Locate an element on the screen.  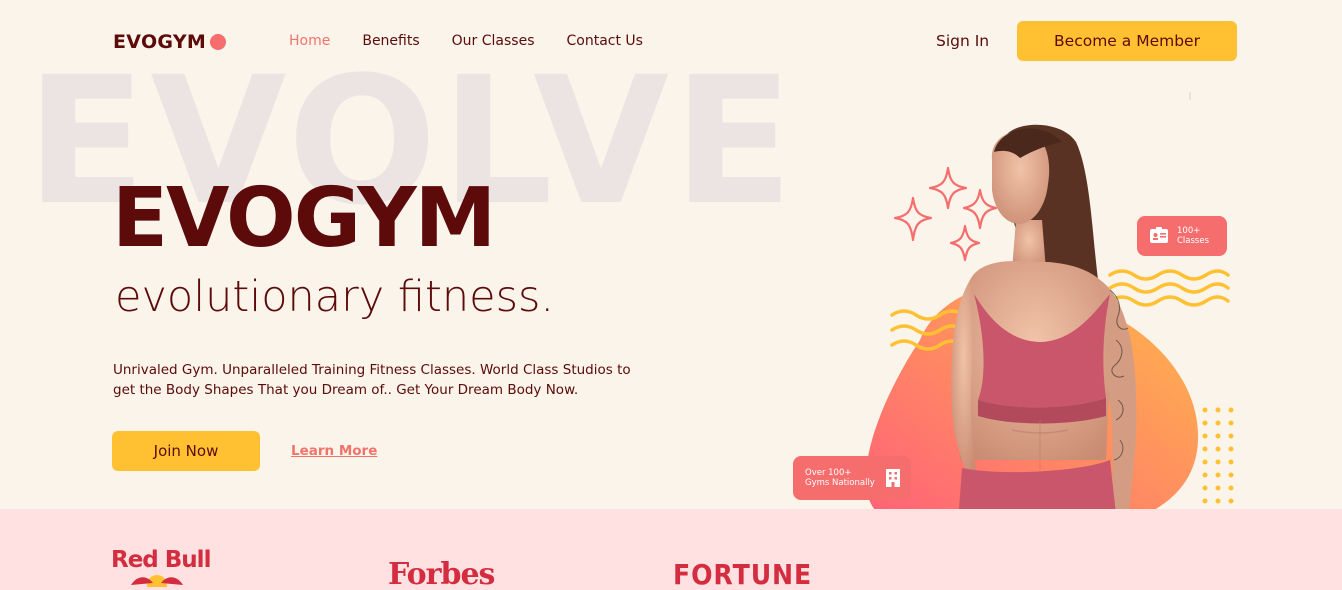
classes-label: Classes is located at coordinates (1193, 241).